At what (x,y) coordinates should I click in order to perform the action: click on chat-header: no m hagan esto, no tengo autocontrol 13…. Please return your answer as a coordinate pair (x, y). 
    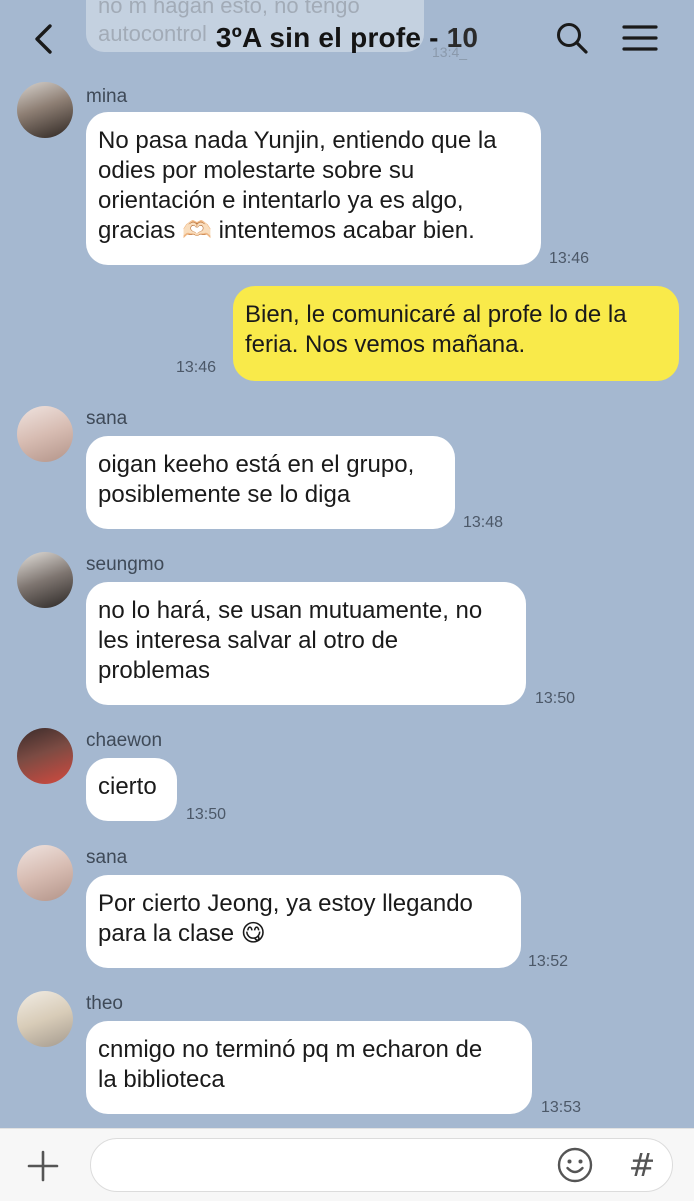
    Looking at the image, I should click on (347, 39).